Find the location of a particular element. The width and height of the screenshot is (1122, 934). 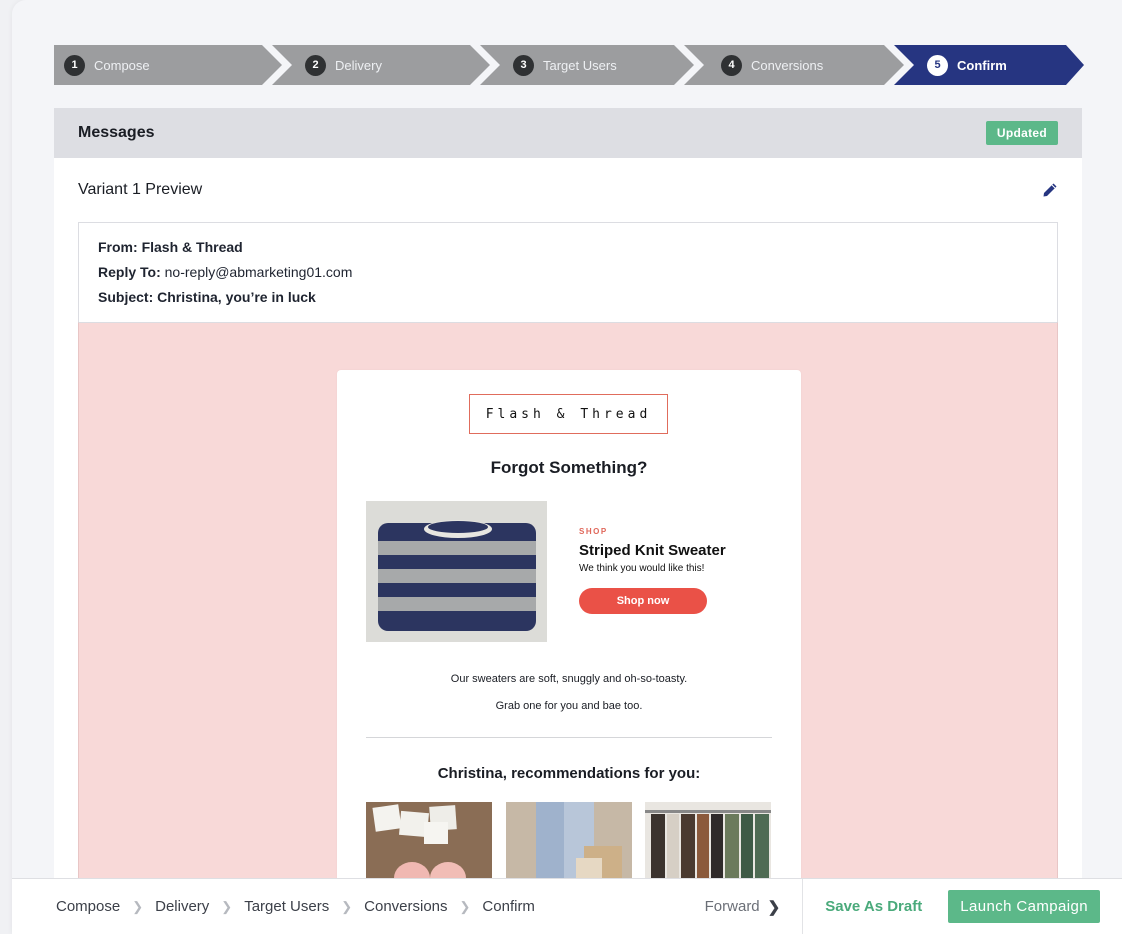

brand-logo: Flash & Thread is located at coordinates (568, 414).